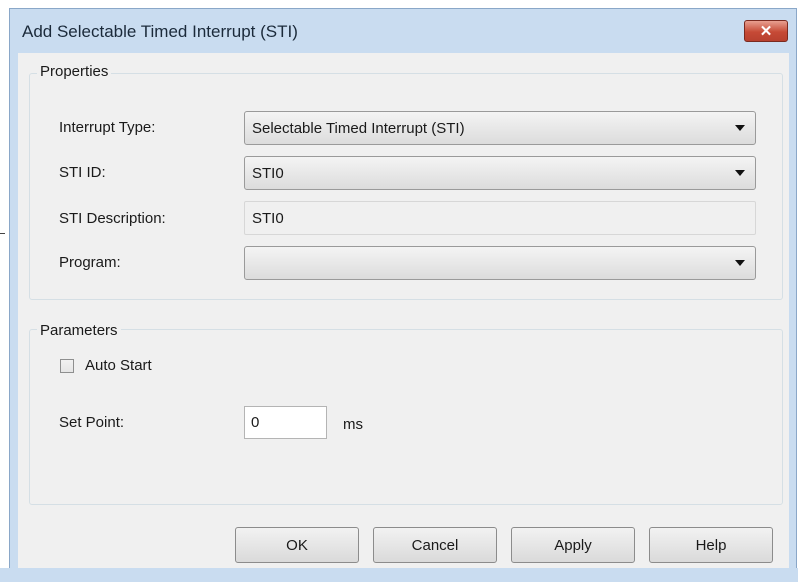 This screenshot has width=798, height=582. Describe the element at coordinates (285, 422) in the screenshot. I see `set-point-input: 0` at that location.